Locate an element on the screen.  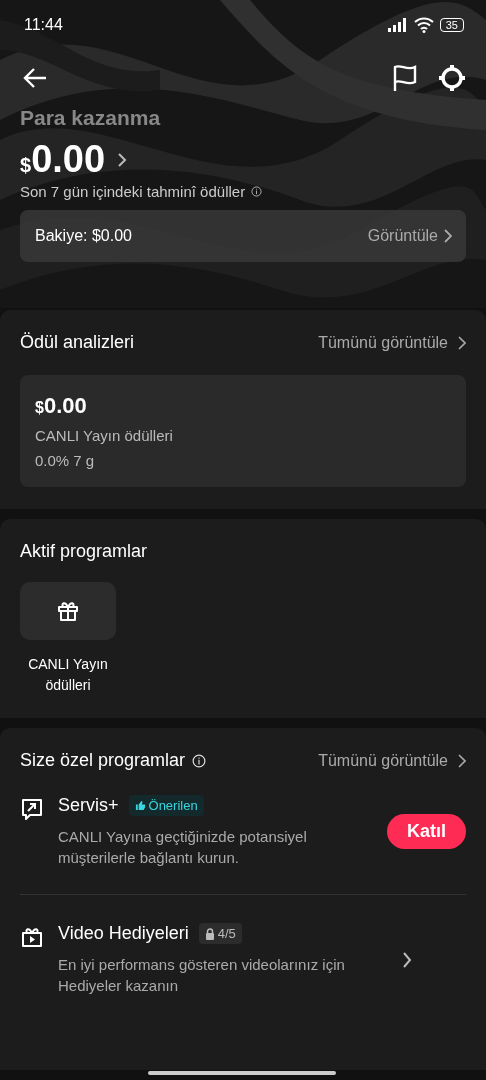
program-name: Servis+ is located at coordinates (88, 805).